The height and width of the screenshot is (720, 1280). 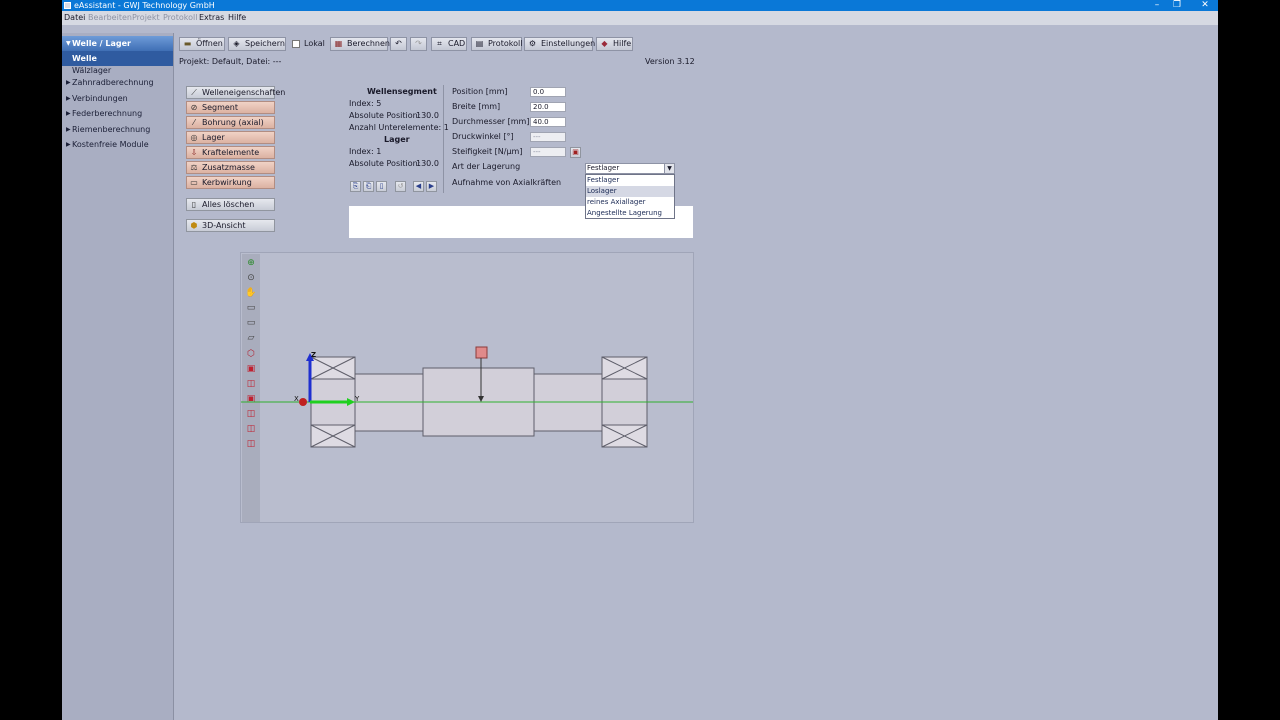 I want to click on title-bar: eAssistant - GWJ Technology GmbH – ❐ ✕, so click(x=640, y=5).